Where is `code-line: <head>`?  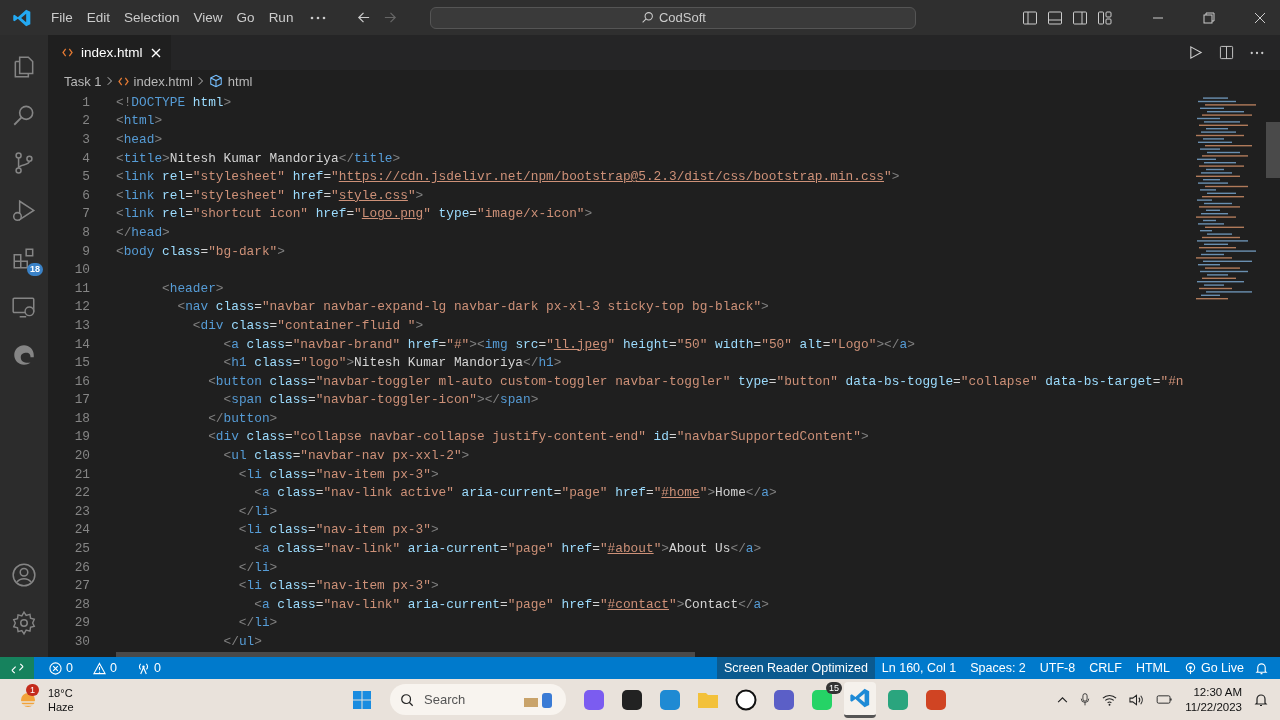 code-line: <head> is located at coordinates (139, 139).